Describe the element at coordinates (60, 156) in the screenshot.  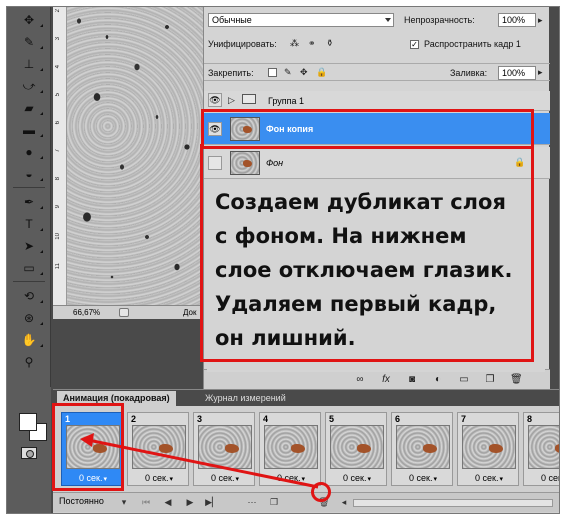
I see `vertical-ruler: 2 3 4 5 6 7 8 9 10 11` at that location.